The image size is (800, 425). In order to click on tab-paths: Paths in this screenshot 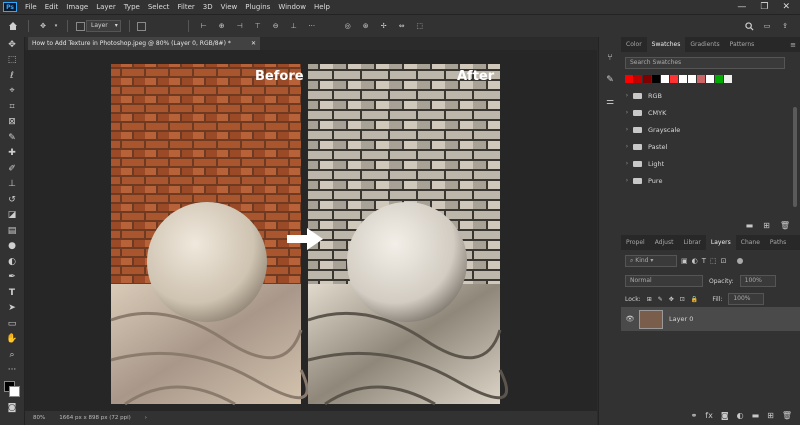, I will do `click(778, 242)`.